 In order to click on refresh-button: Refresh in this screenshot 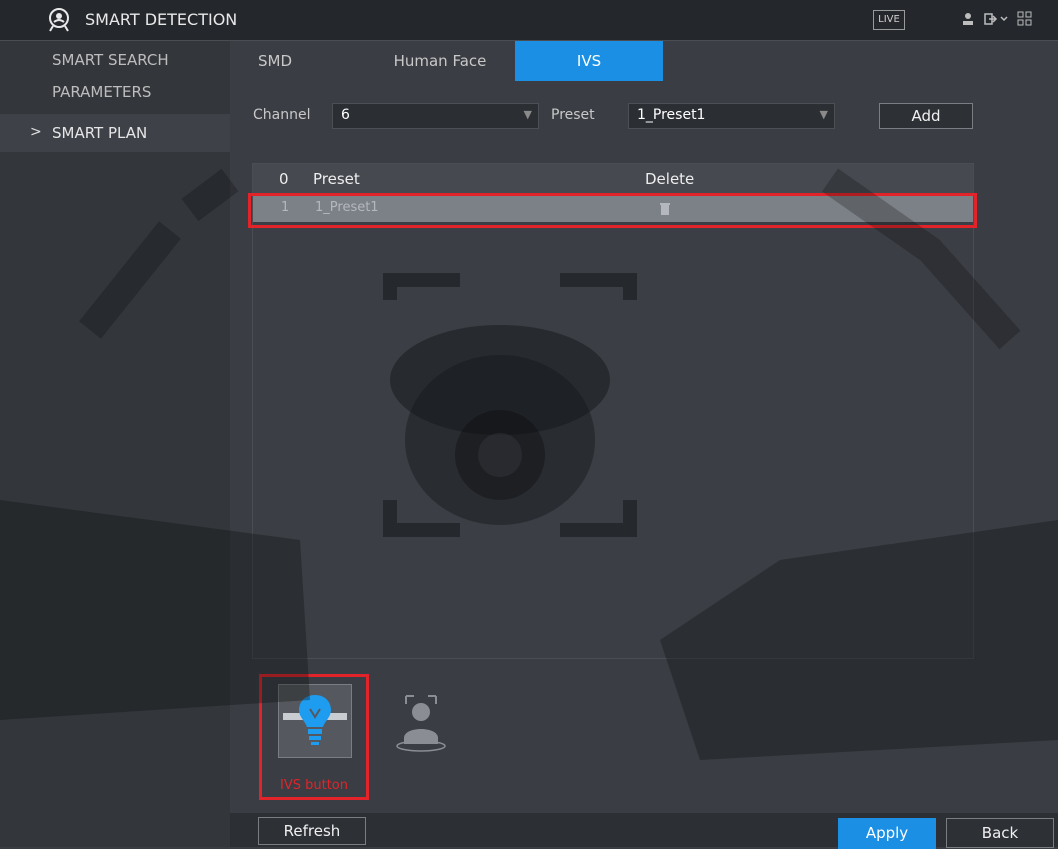, I will do `click(312, 831)`.